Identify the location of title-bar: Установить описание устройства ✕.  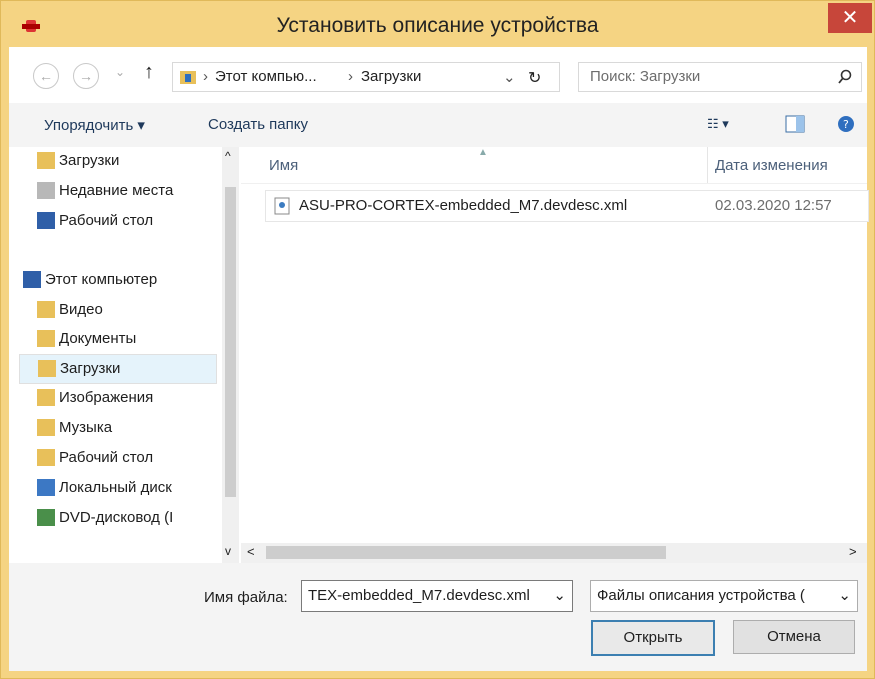
(437, 24).